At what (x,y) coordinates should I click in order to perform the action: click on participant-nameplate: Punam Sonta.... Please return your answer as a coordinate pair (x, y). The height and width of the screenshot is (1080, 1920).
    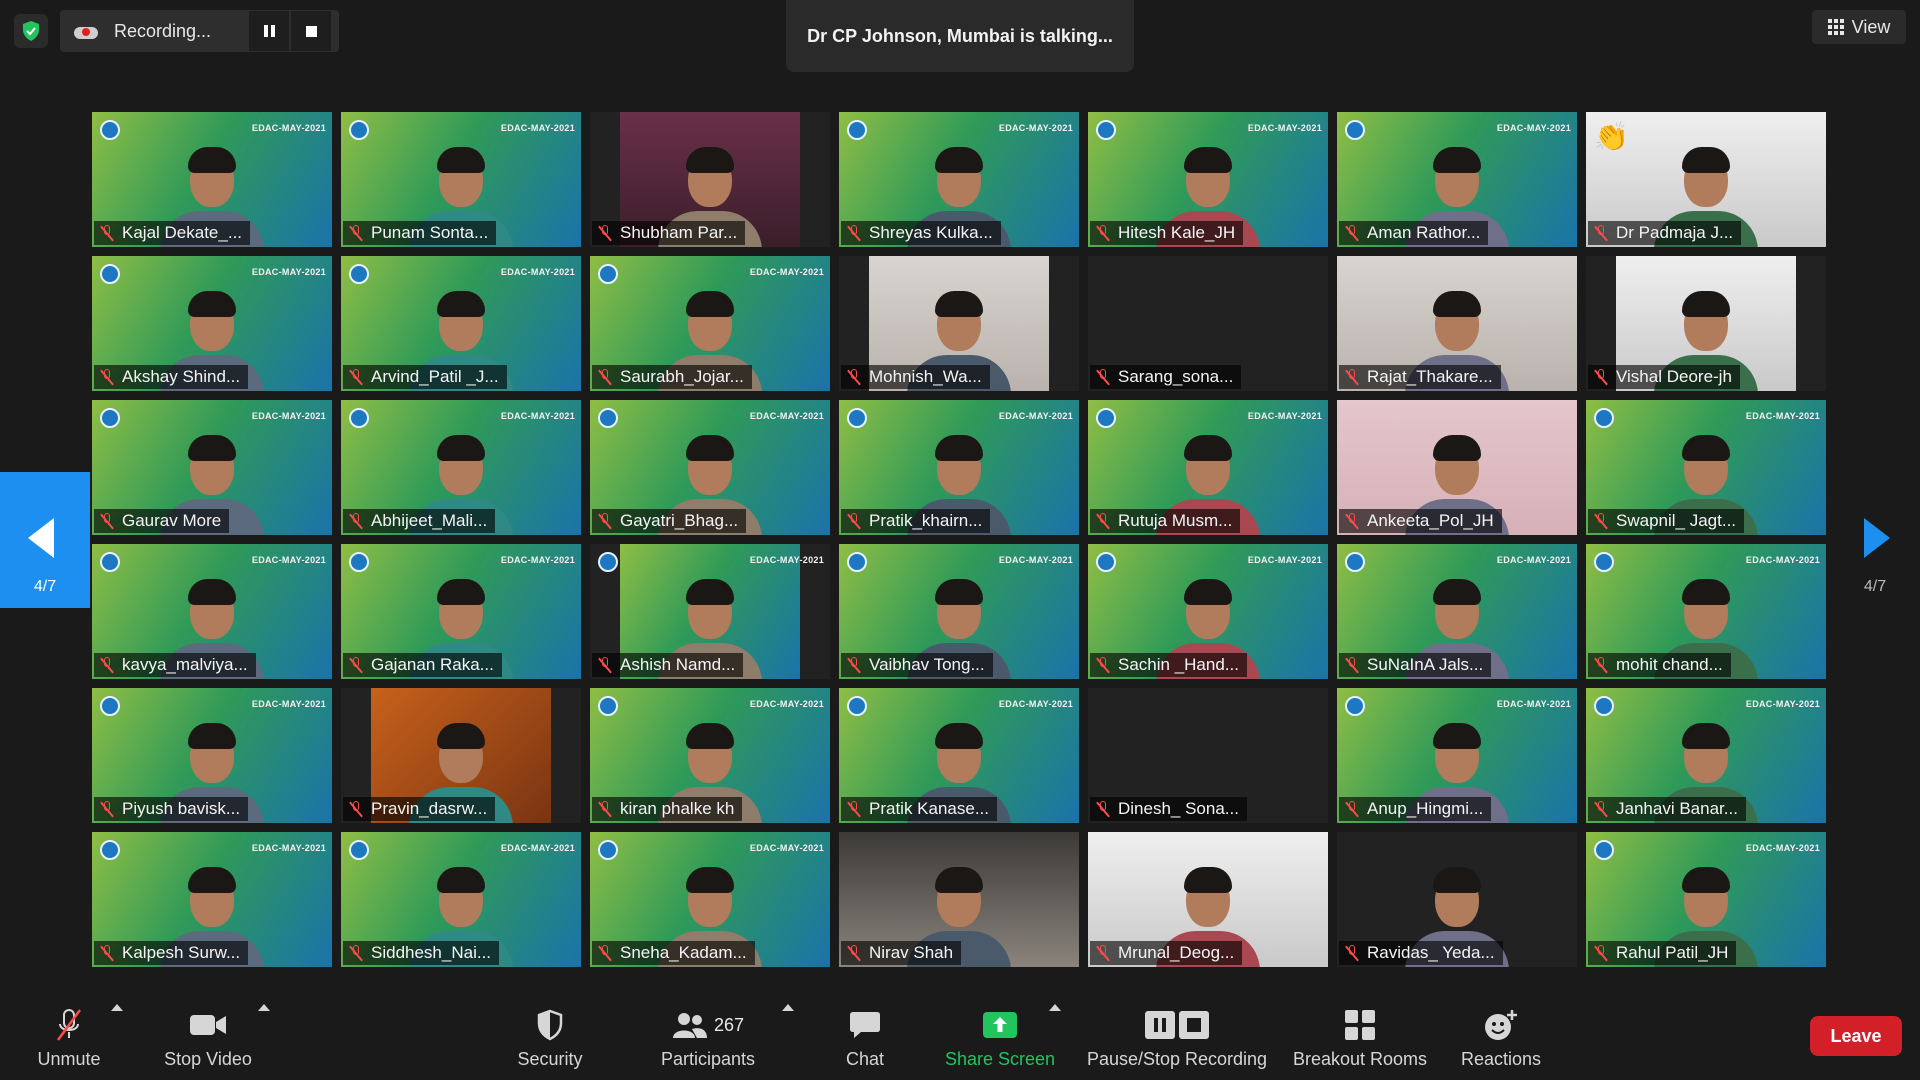
    Looking at the image, I should click on (420, 233).